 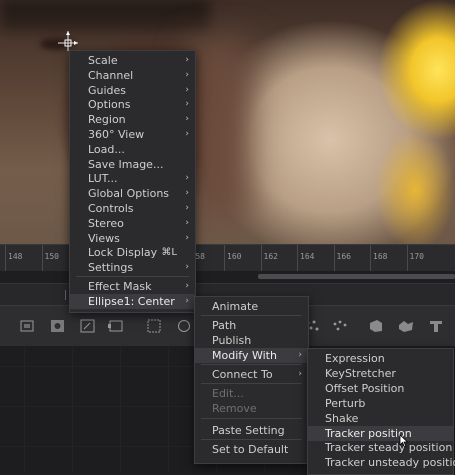 What do you see at coordinates (132, 178) in the screenshot?
I see `menu-item-lut: LUT... ›` at bounding box center [132, 178].